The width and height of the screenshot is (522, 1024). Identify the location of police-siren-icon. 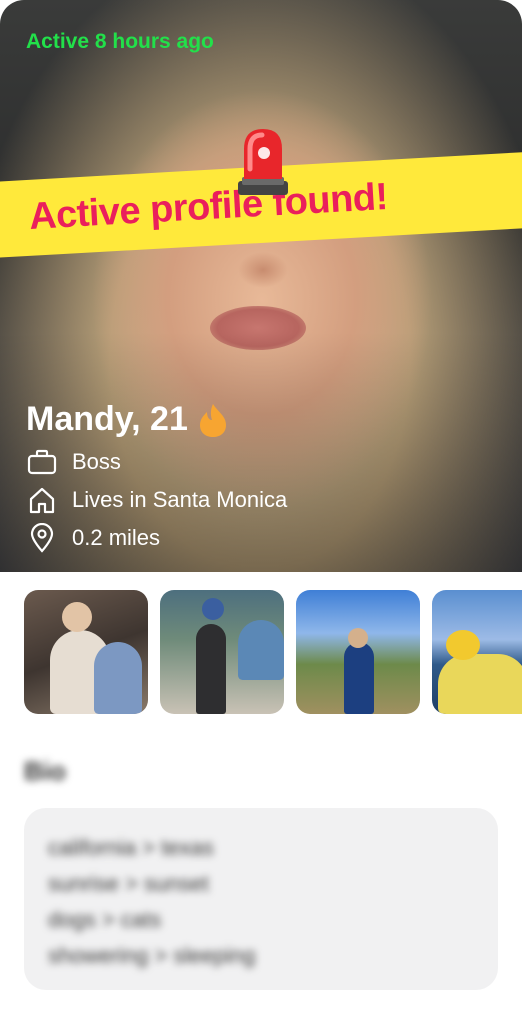
(263, 162).